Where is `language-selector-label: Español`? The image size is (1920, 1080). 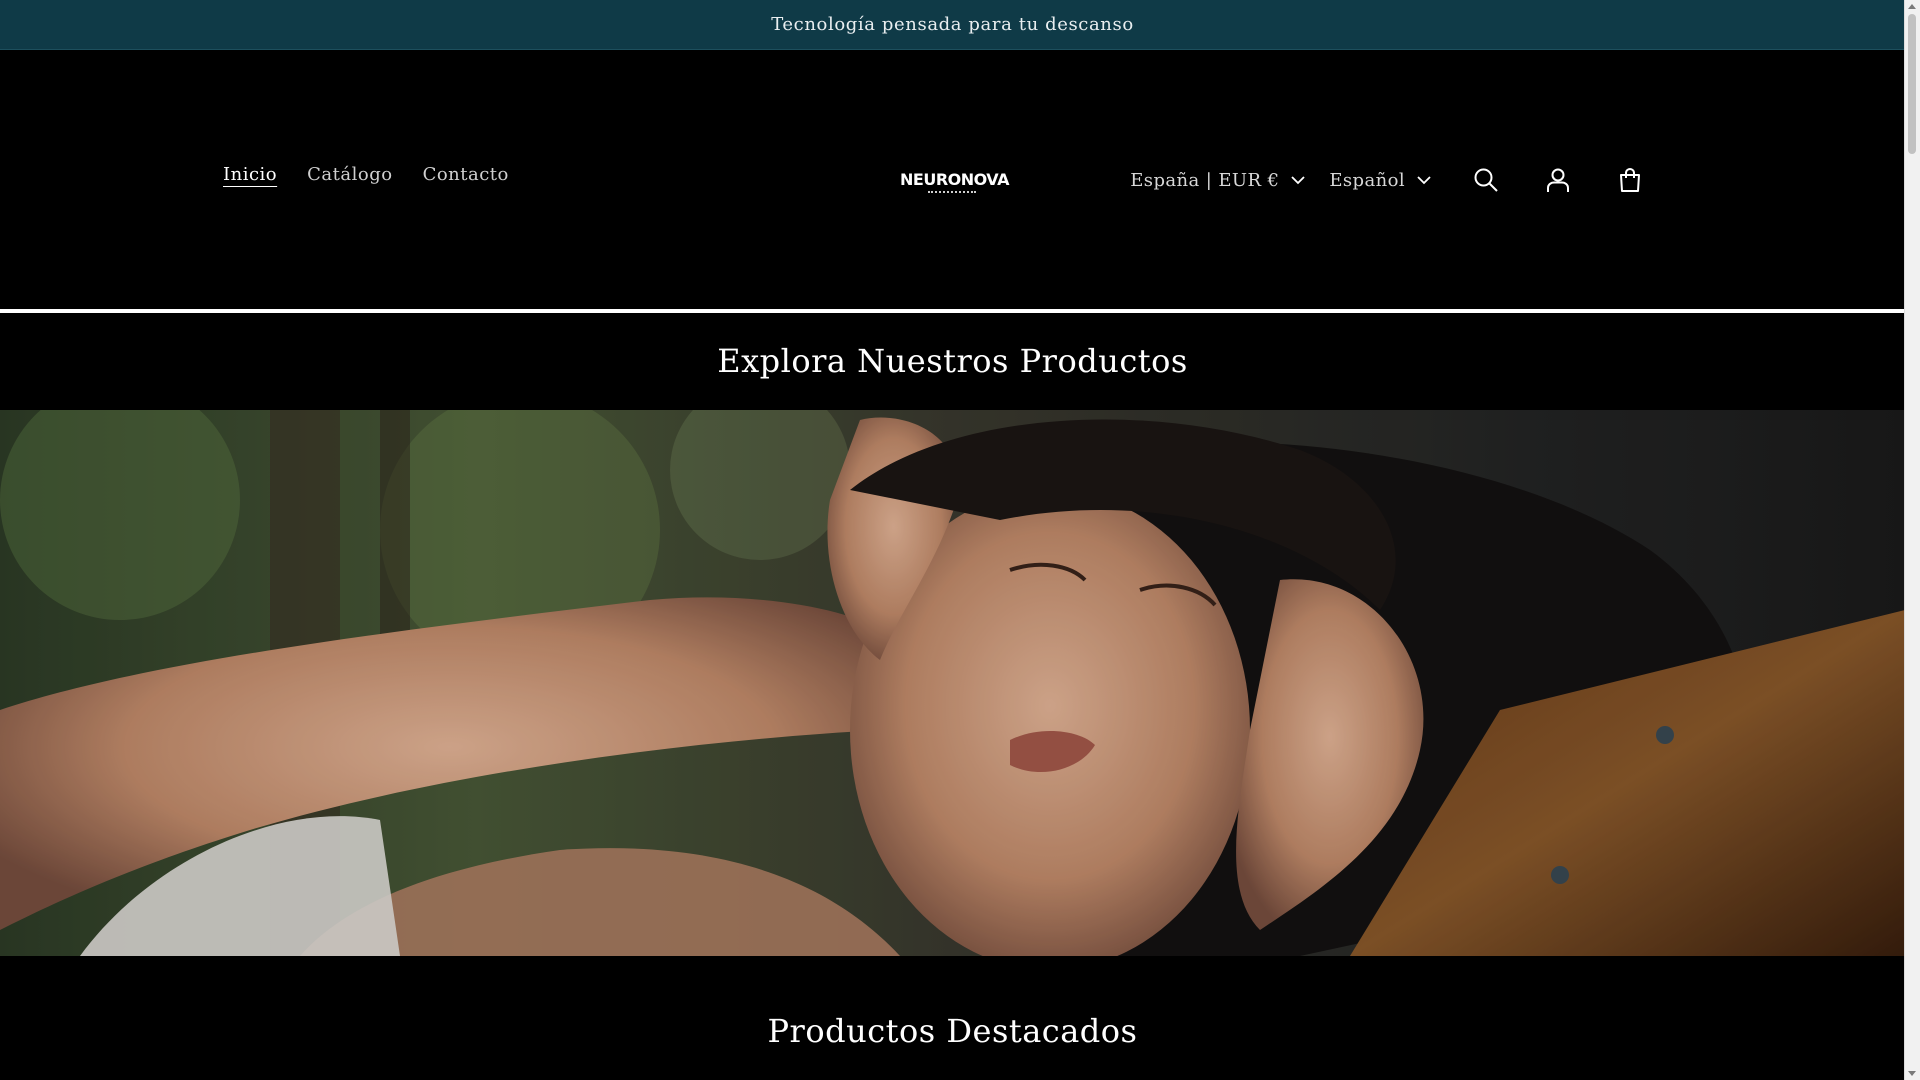 language-selector-label: Español is located at coordinates (1367, 180).